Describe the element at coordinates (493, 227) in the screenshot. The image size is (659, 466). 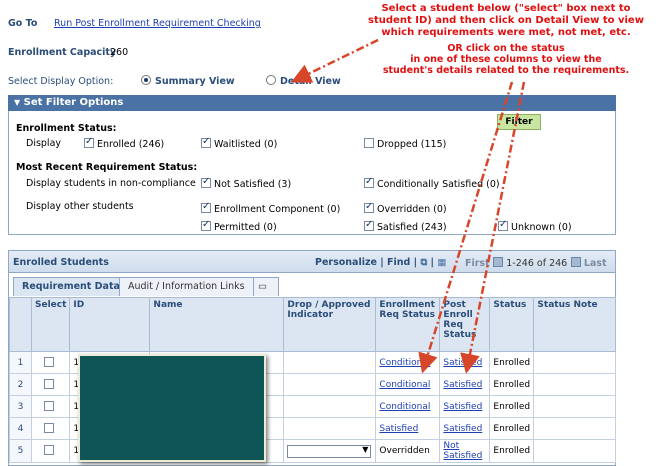
I see `arrow-to-post-req-column` at that location.